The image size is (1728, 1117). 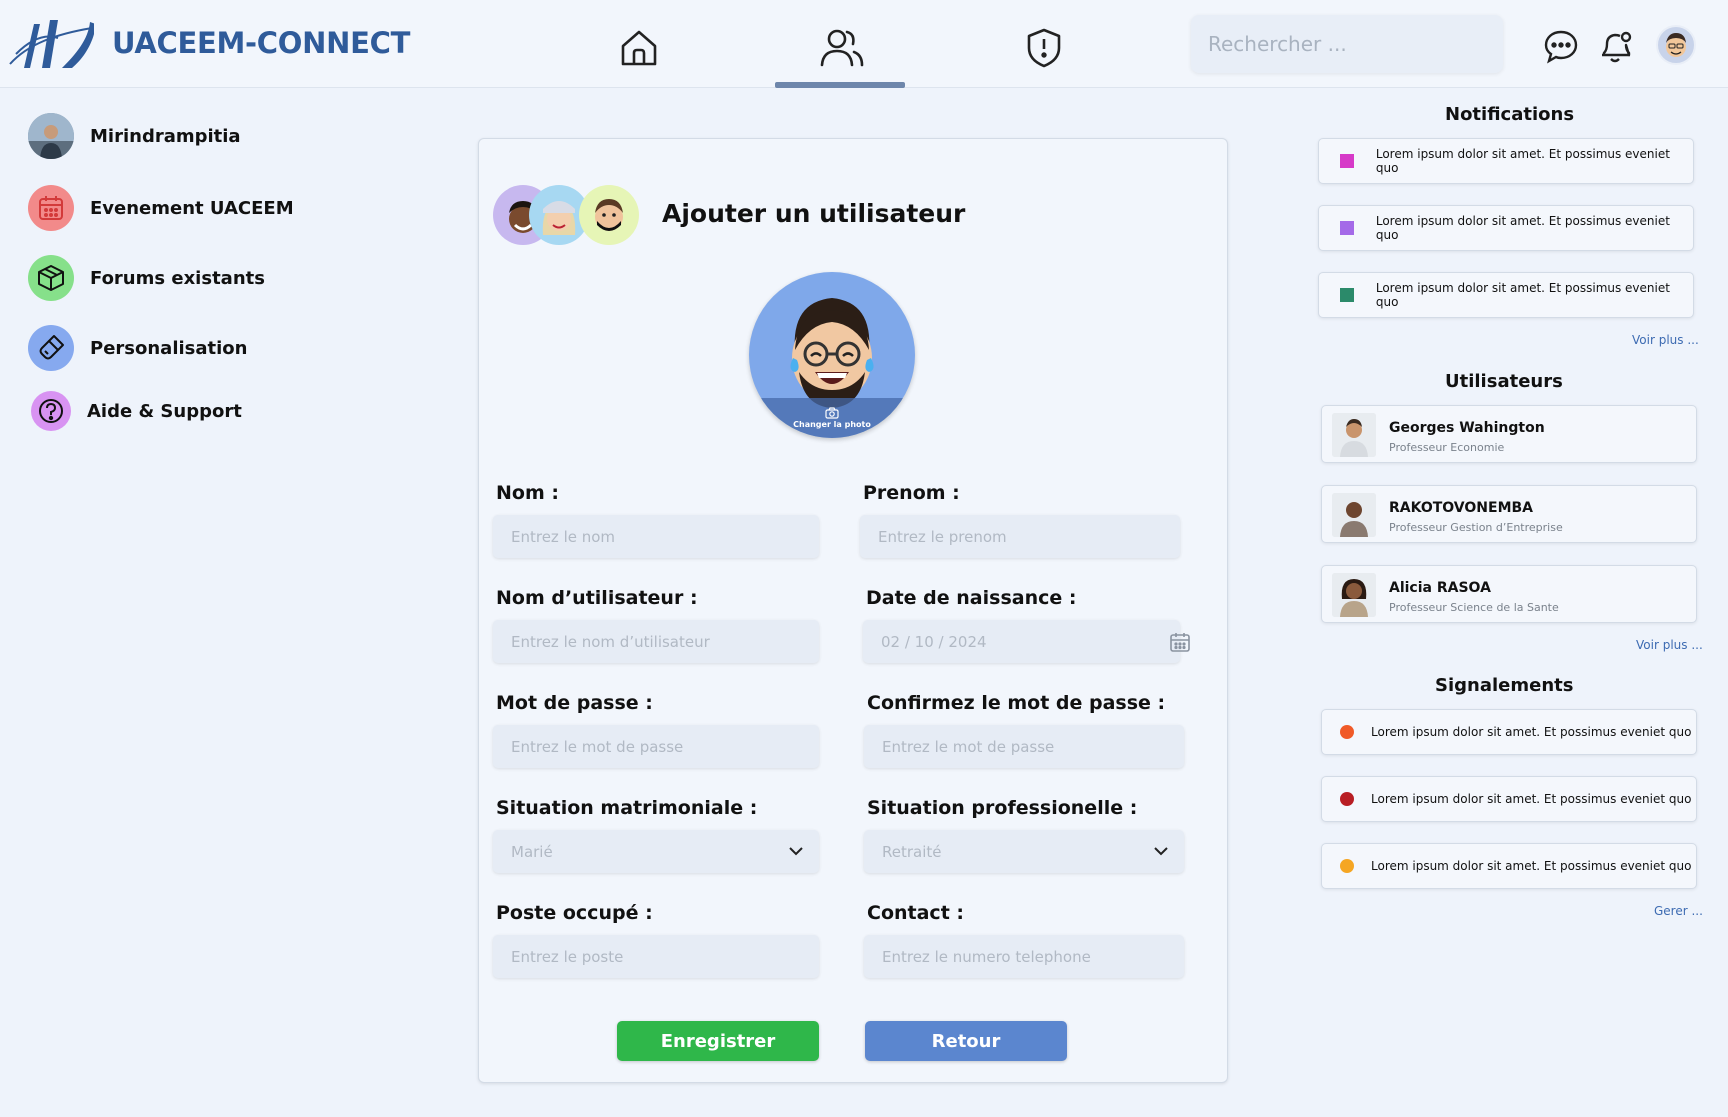 What do you see at coordinates (1020, 536) in the screenshot?
I see `prenom-input` at bounding box center [1020, 536].